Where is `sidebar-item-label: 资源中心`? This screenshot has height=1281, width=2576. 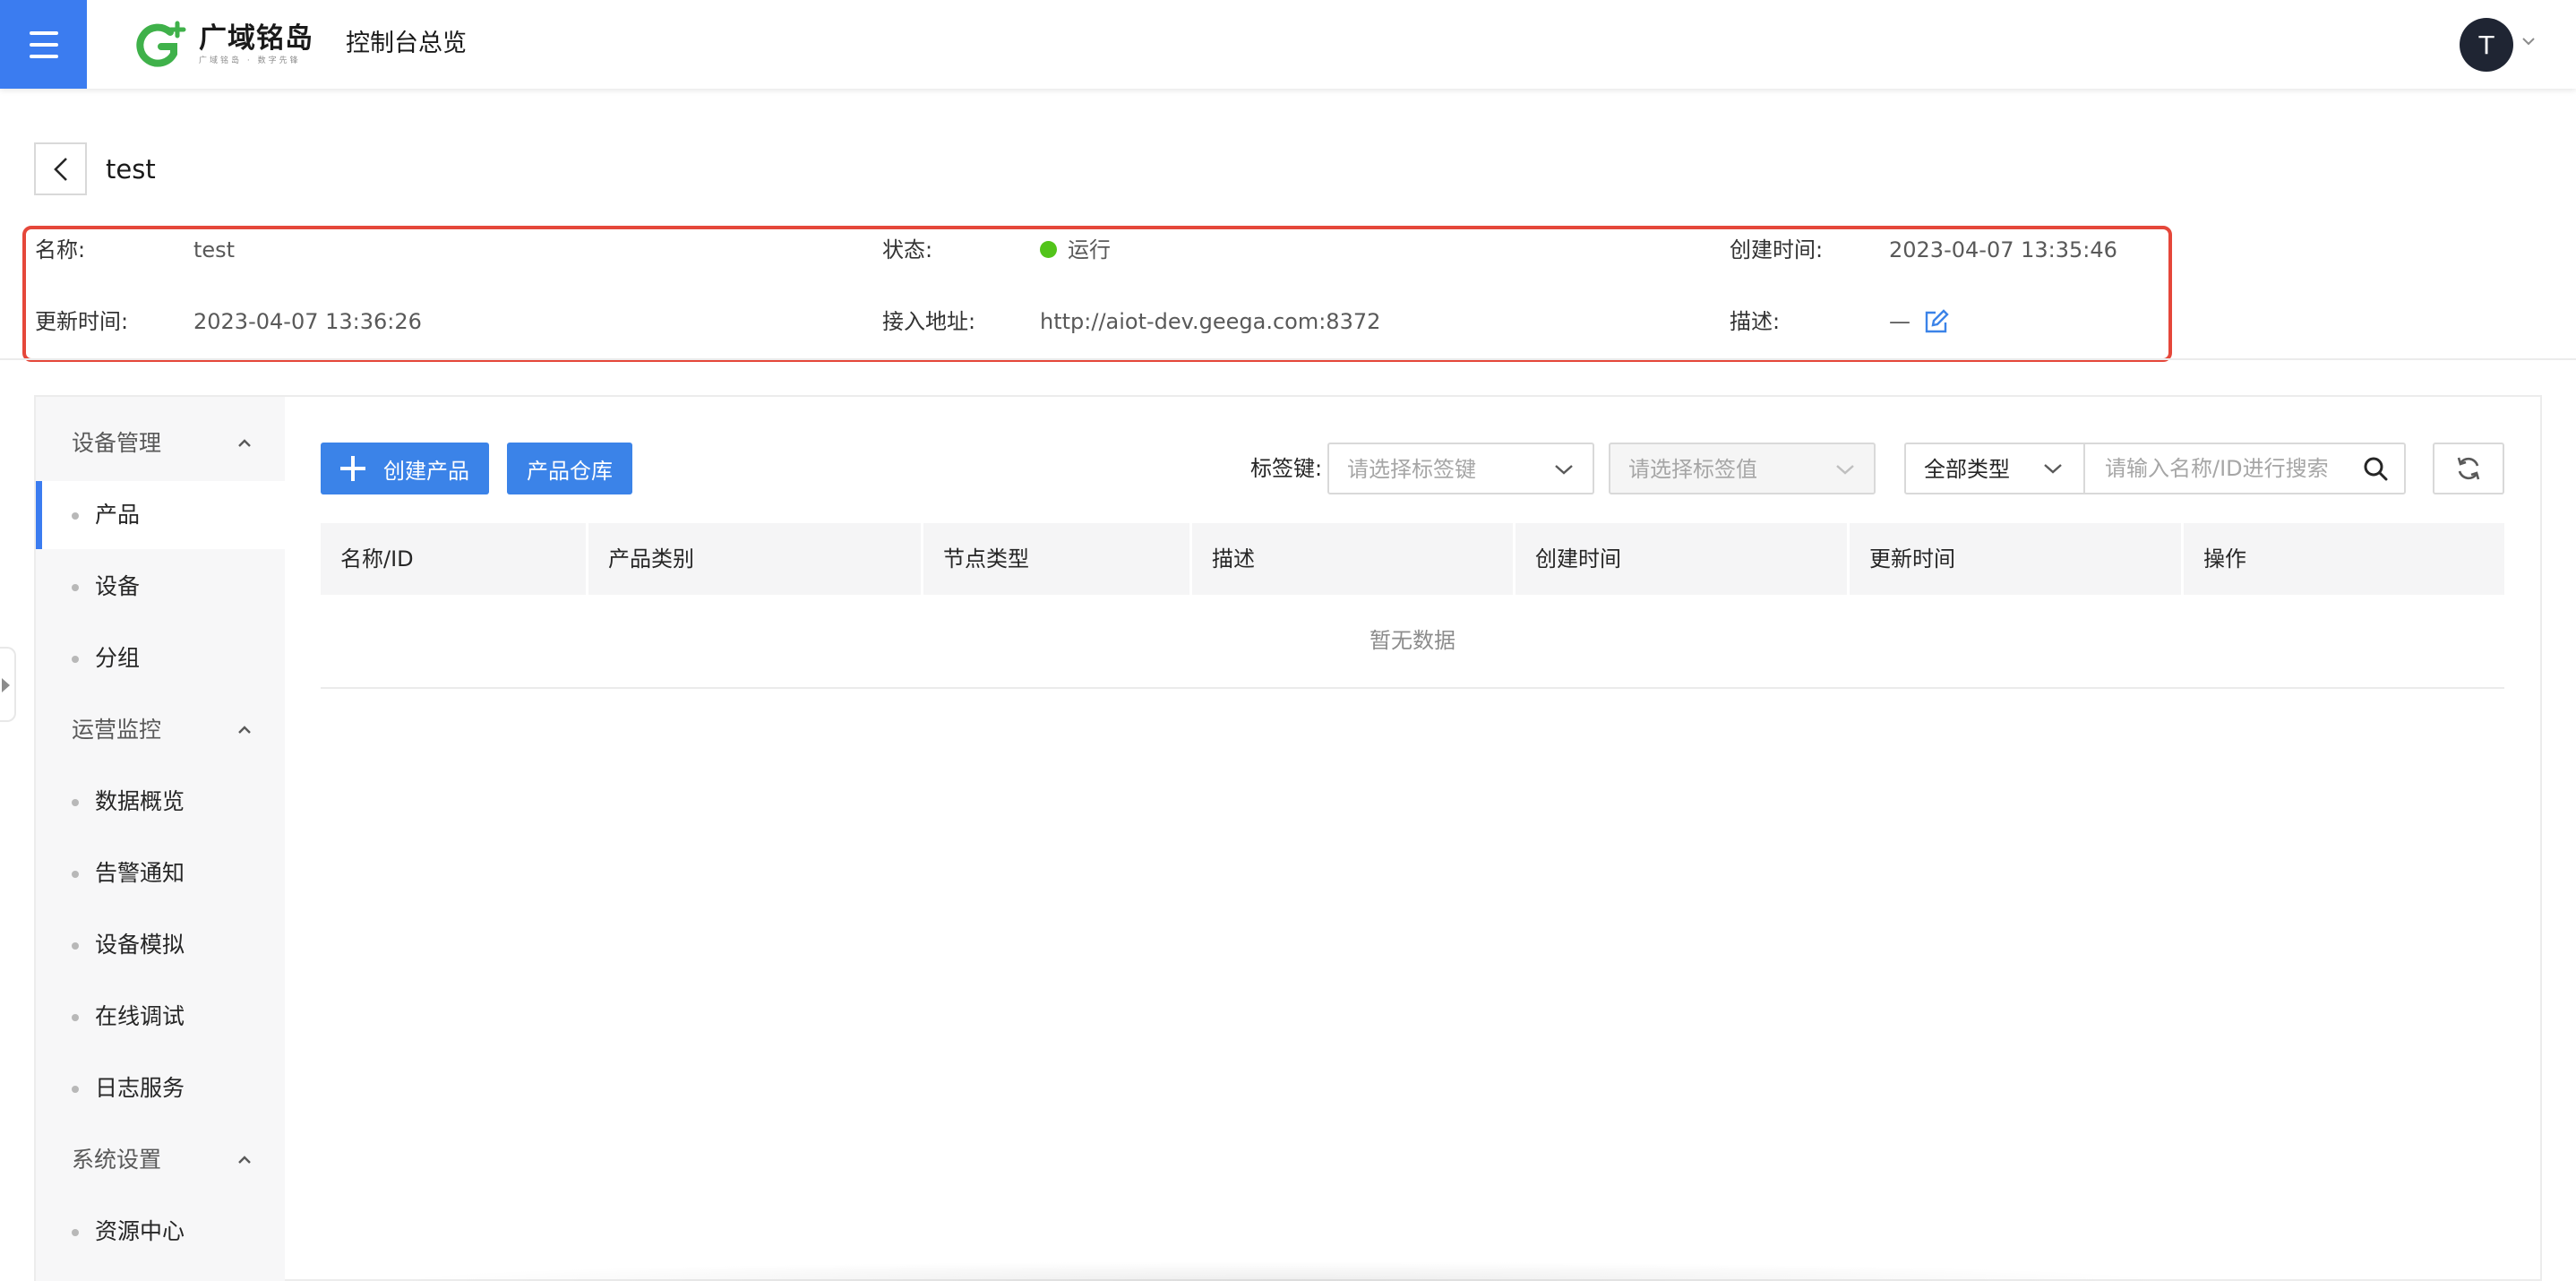
sidebar-item-label: 资源中心 is located at coordinates (140, 1231).